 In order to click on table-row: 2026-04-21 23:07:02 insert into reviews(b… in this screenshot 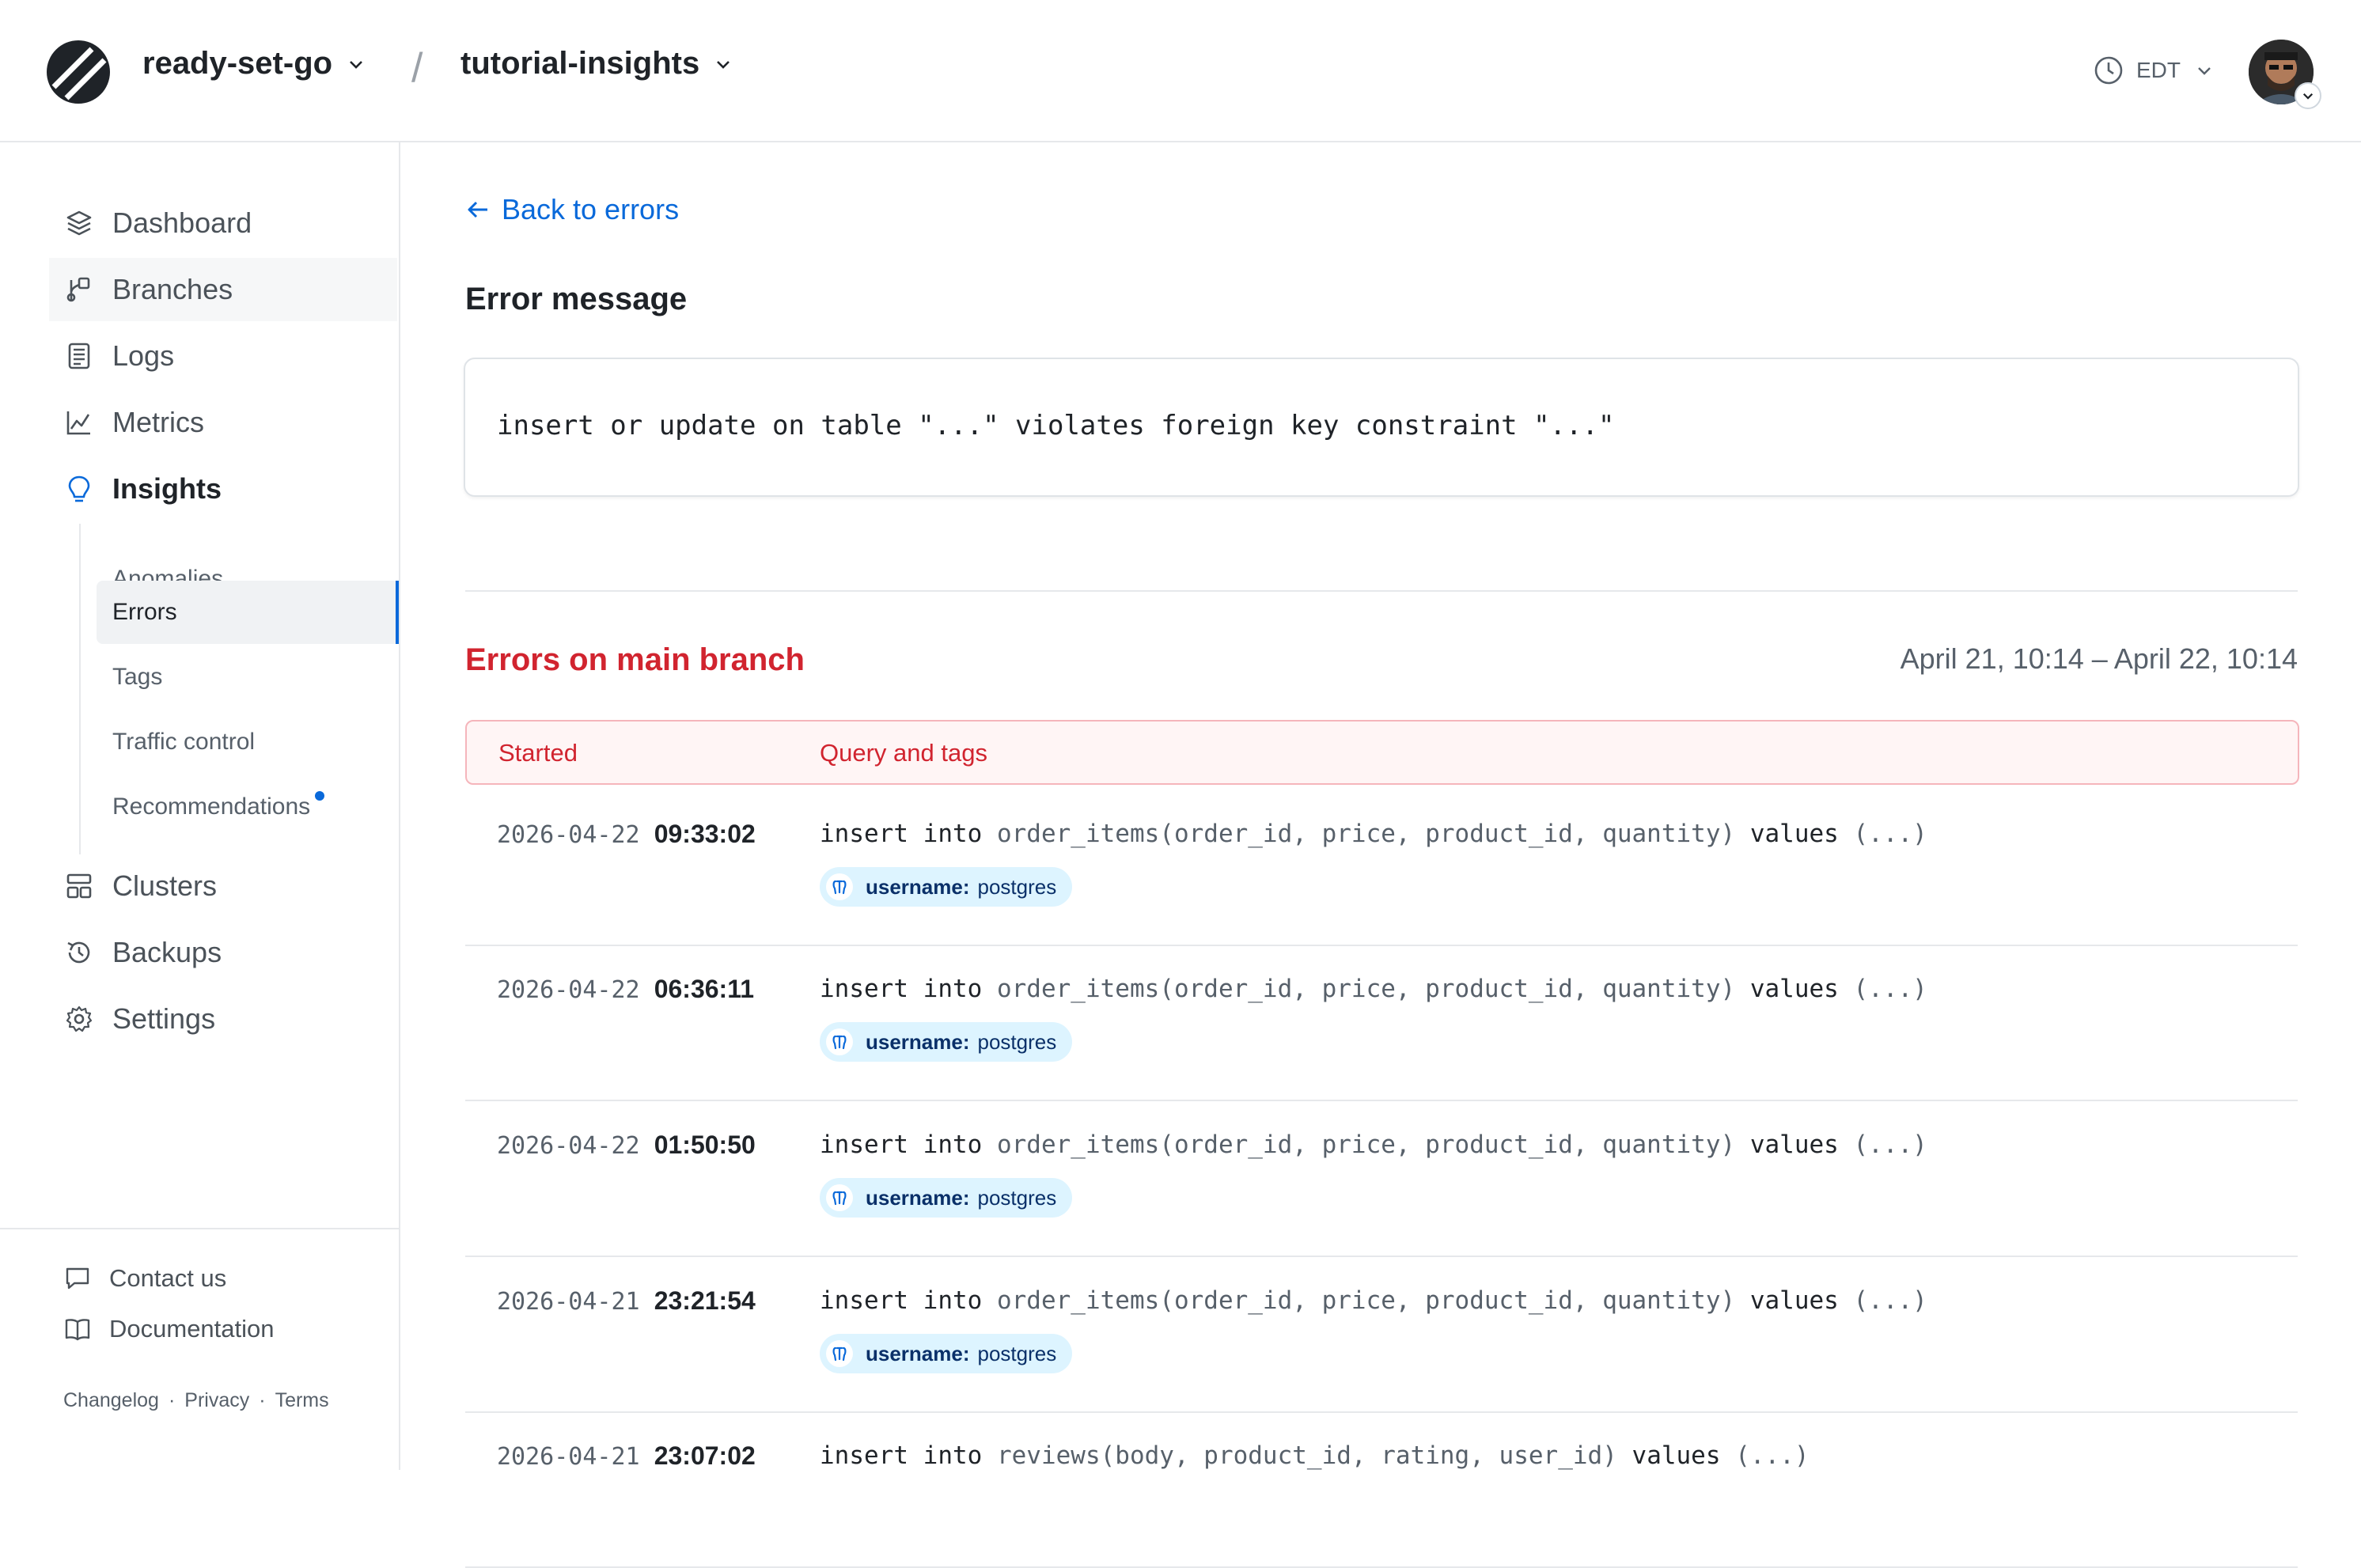, I will do `click(1381, 1490)`.